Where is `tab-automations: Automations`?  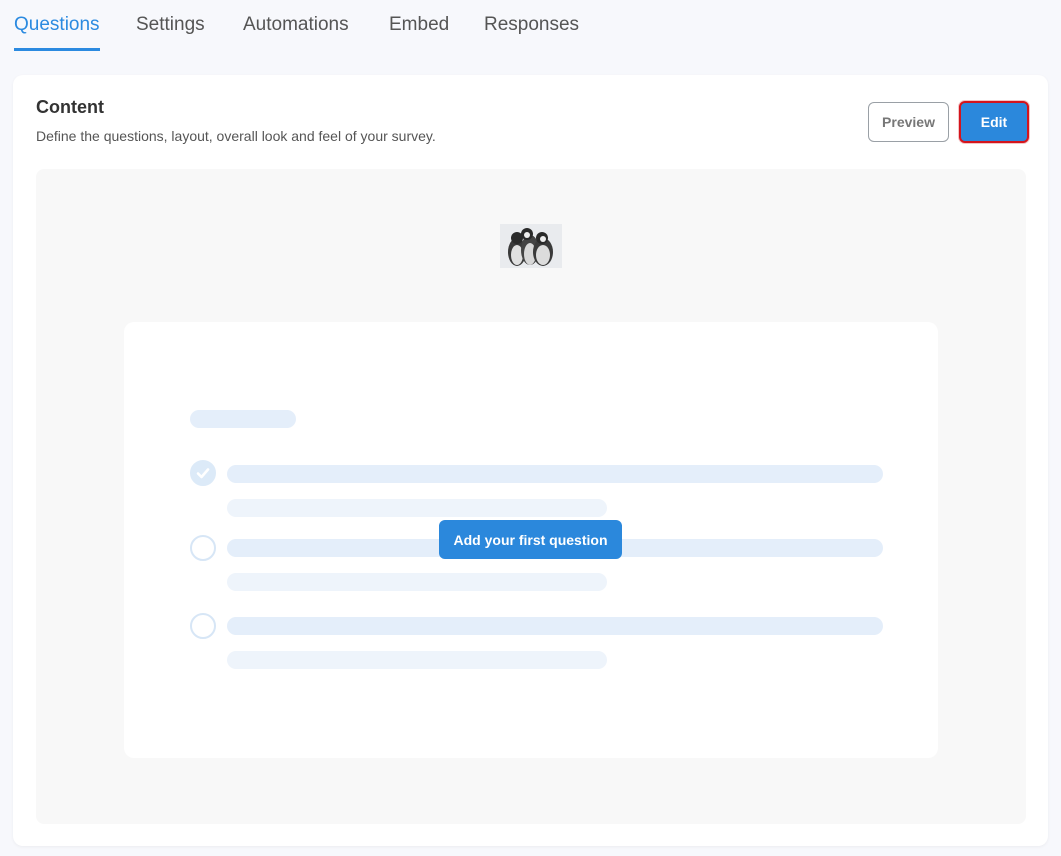 tab-automations: Automations is located at coordinates (296, 31).